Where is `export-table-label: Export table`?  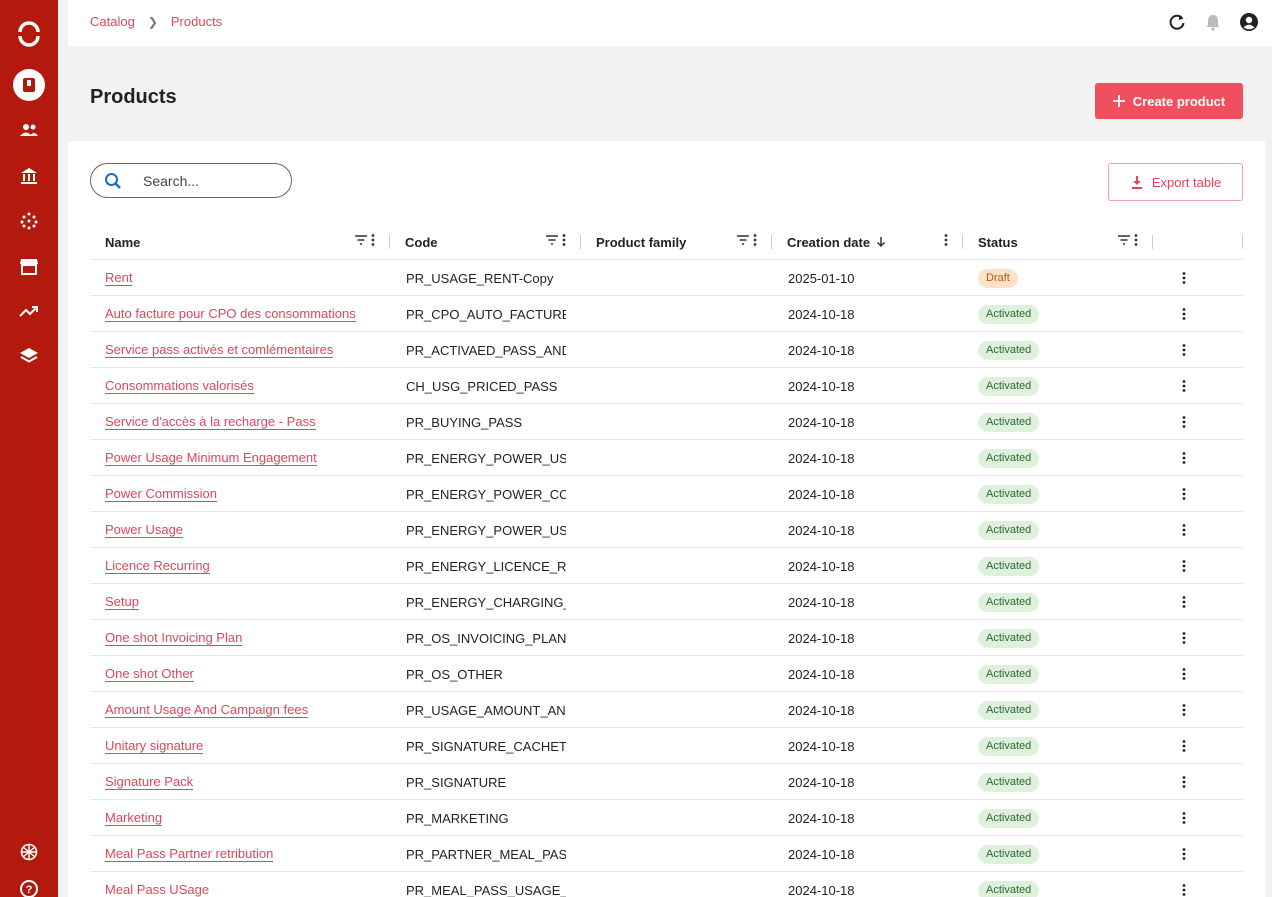
export-table-label: Export table is located at coordinates (1186, 182).